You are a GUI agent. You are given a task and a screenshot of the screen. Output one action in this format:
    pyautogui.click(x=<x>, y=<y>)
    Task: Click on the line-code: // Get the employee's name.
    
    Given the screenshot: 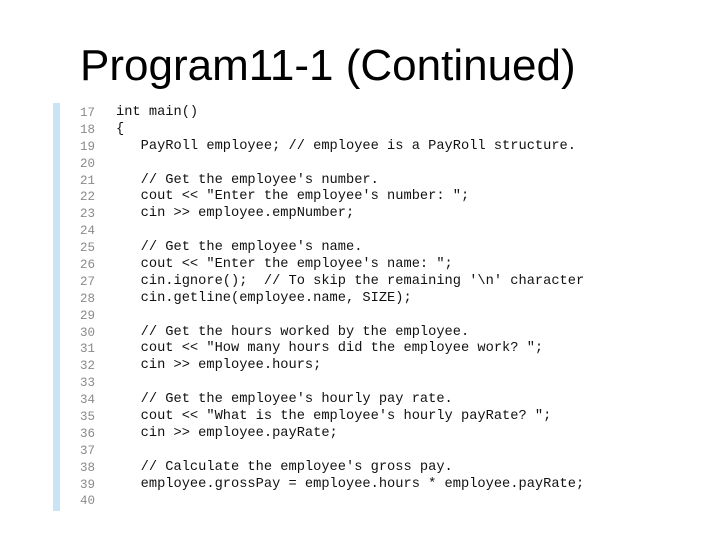 What is the action you would take?
    pyautogui.click(x=239, y=248)
    